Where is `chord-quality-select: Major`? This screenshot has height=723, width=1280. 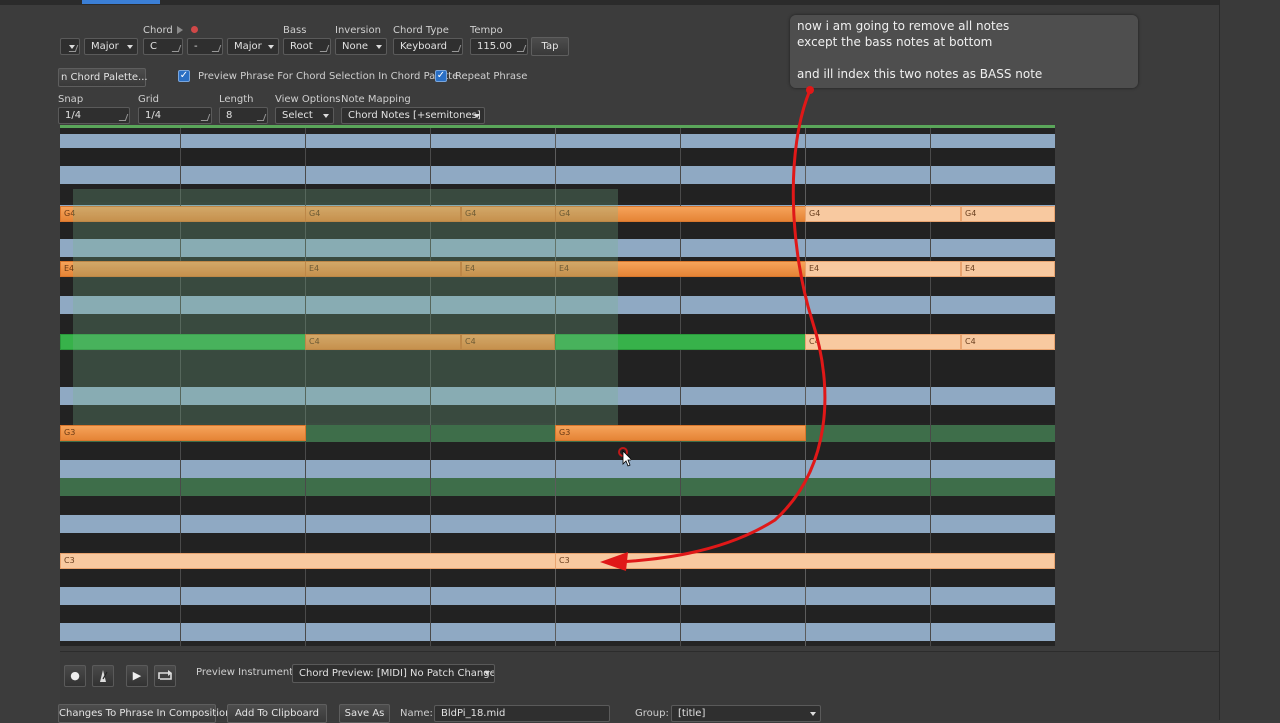
chord-quality-select: Major is located at coordinates (253, 46).